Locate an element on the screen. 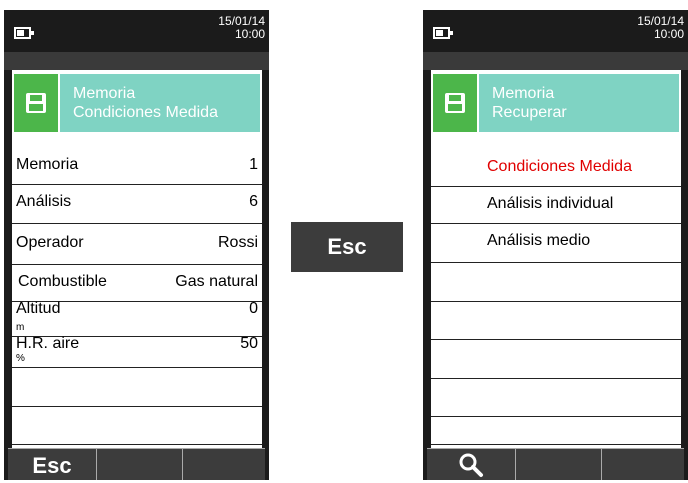 This screenshot has width=688, height=483. menu-item-condiciones-medida: Condiciones Medida is located at coordinates (556, 168).